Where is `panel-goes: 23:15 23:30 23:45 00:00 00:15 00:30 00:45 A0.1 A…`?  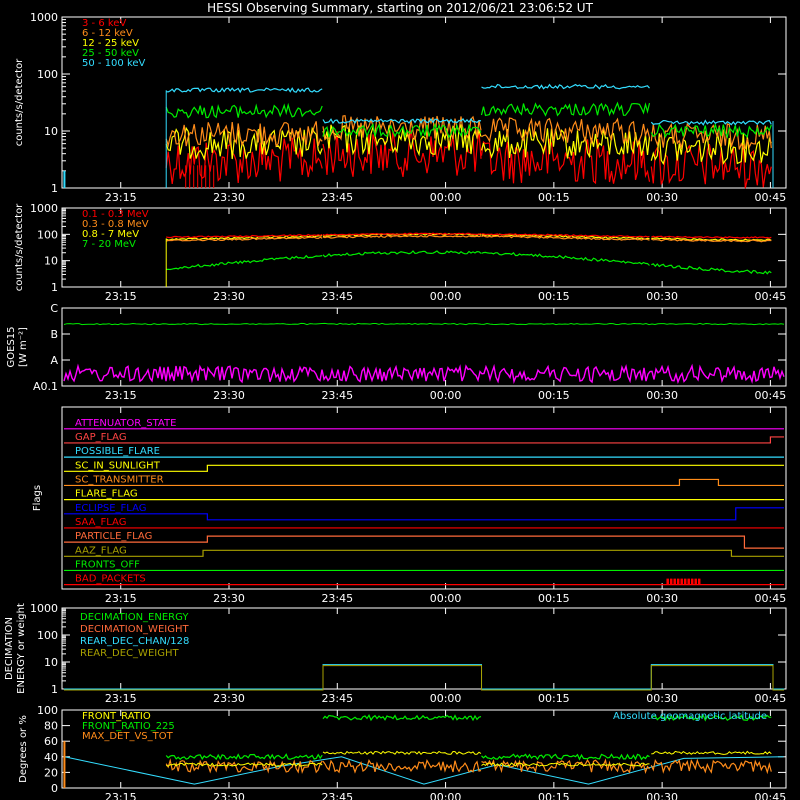 panel-goes: 23:15 23:30 23:45 00:00 00:15 00:30 00:45 A0.1 A… is located at coordinates (396, 352).